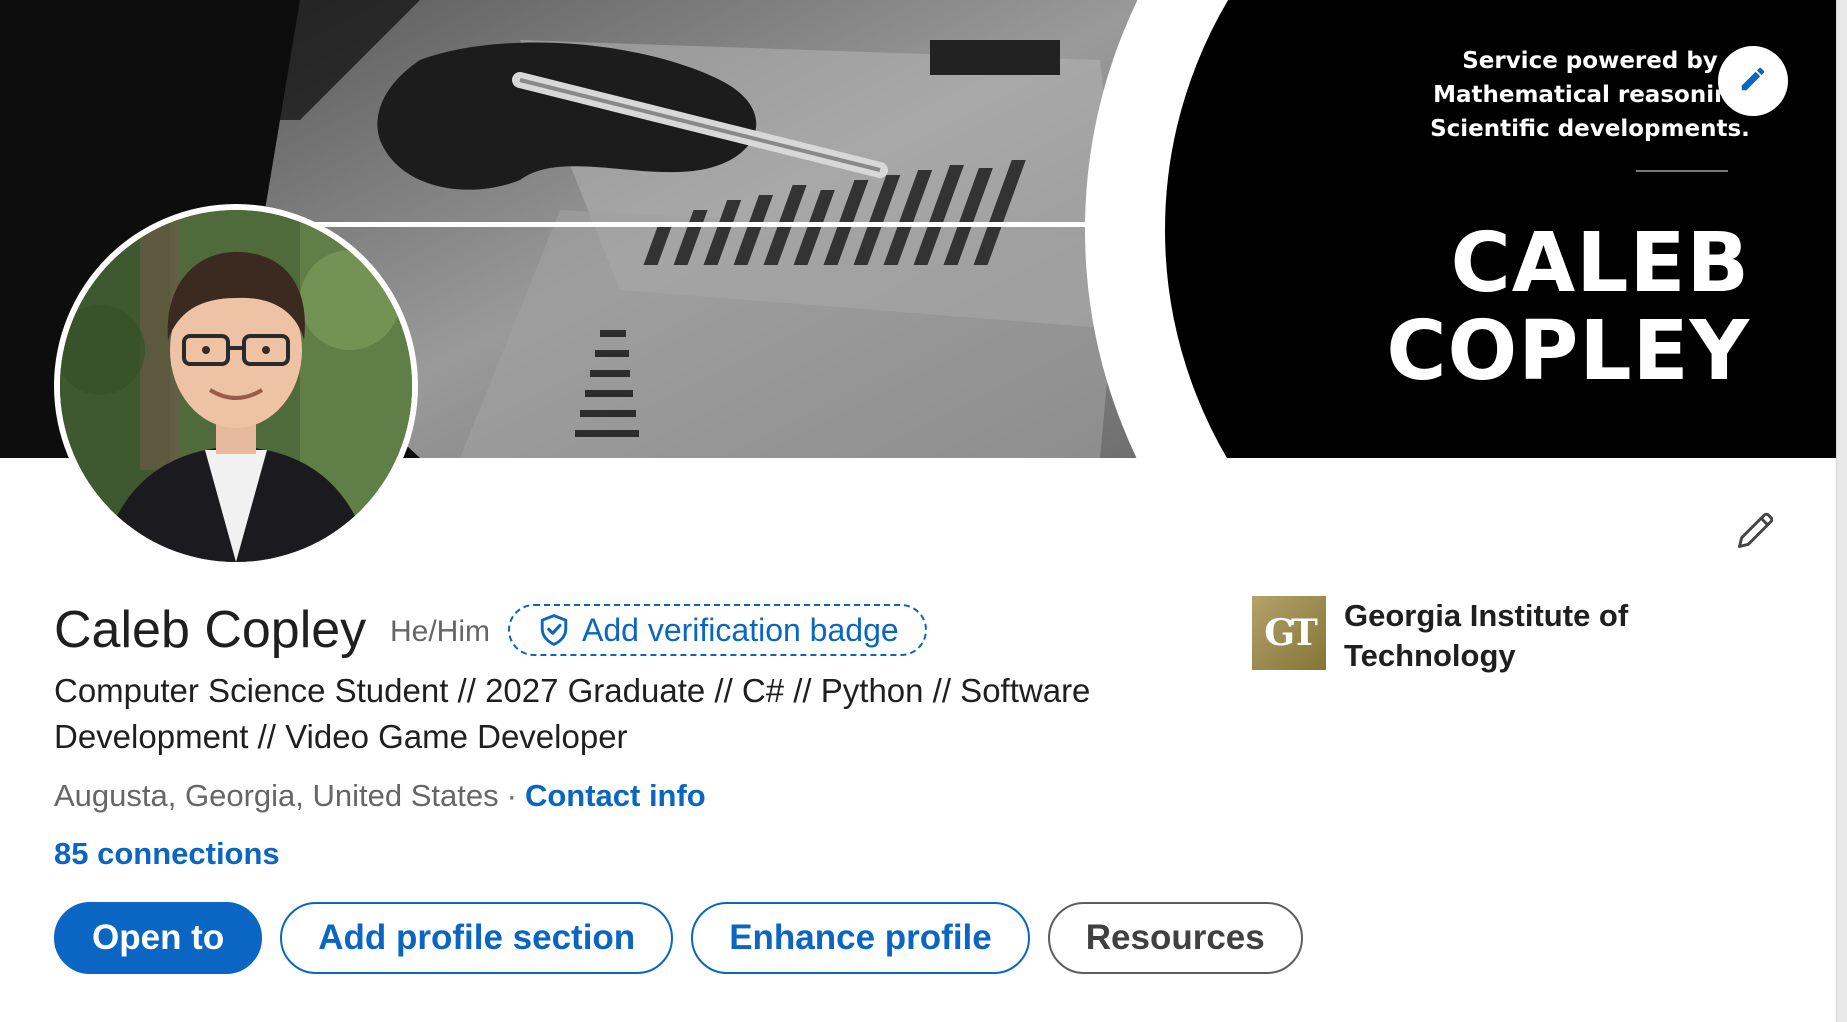 The width and height of the screenshot is (1847, 1022). I want to click on connections-link: 85 connections, so click(167, 854).